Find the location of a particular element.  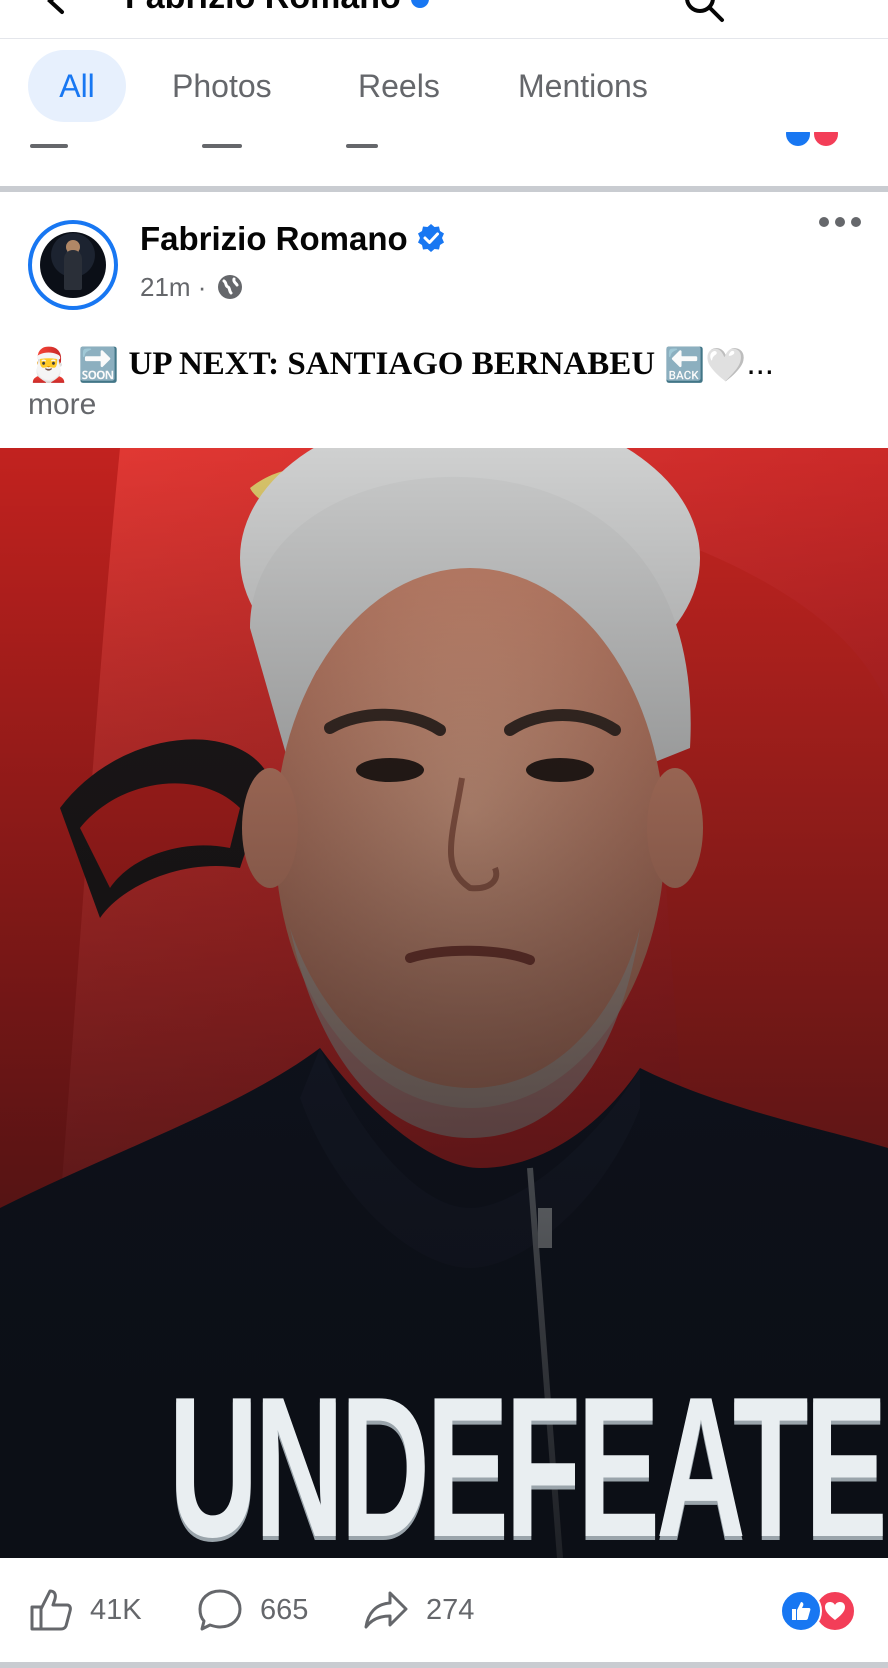

tab-mentions: Mentions is located at coordinates (583, 86).